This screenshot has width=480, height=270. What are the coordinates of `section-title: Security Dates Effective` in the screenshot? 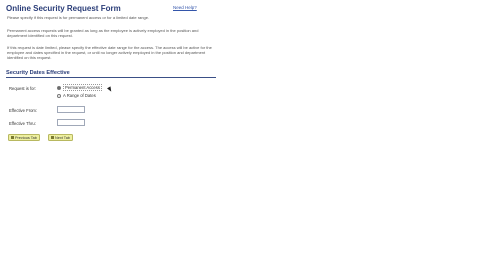 It's located at (38, 73).